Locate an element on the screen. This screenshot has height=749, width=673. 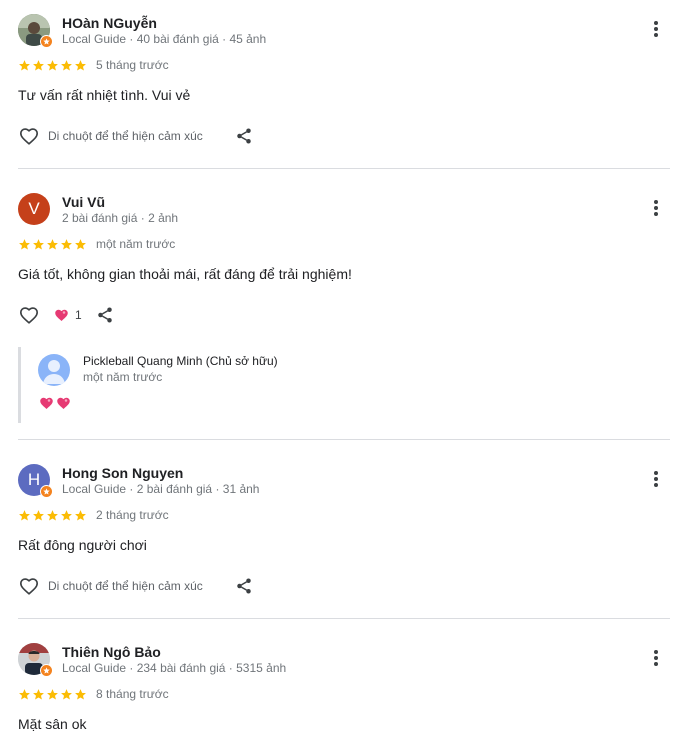
owner-name: Pickleball Quang Minh (Chủ sở hữu) is located at coordinates (180, 361).